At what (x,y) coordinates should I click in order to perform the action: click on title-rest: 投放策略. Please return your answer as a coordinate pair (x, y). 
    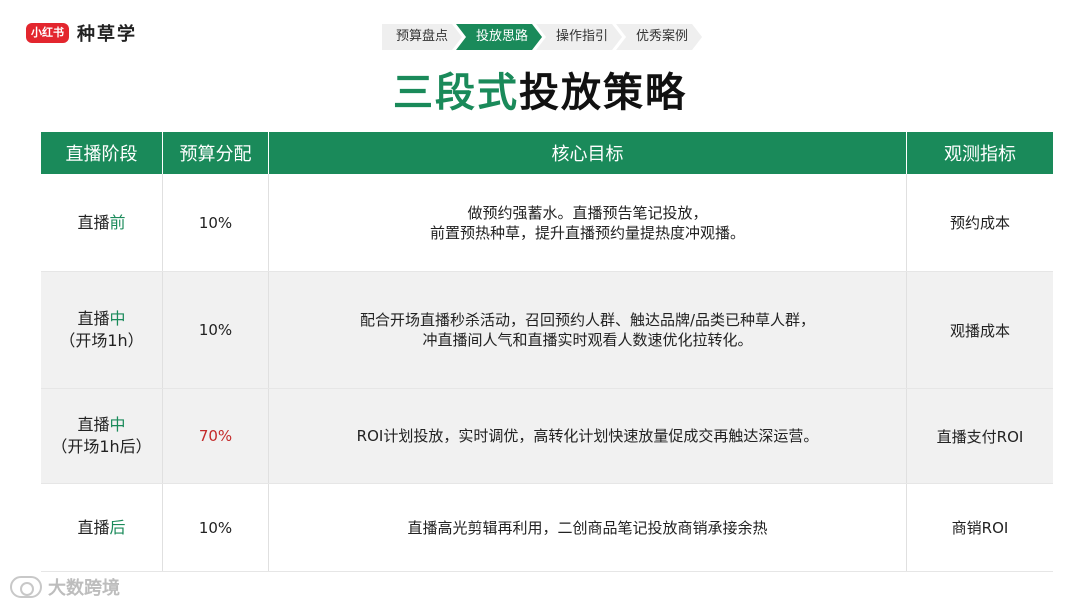
    Looking at the image, I should click on (603, 93).